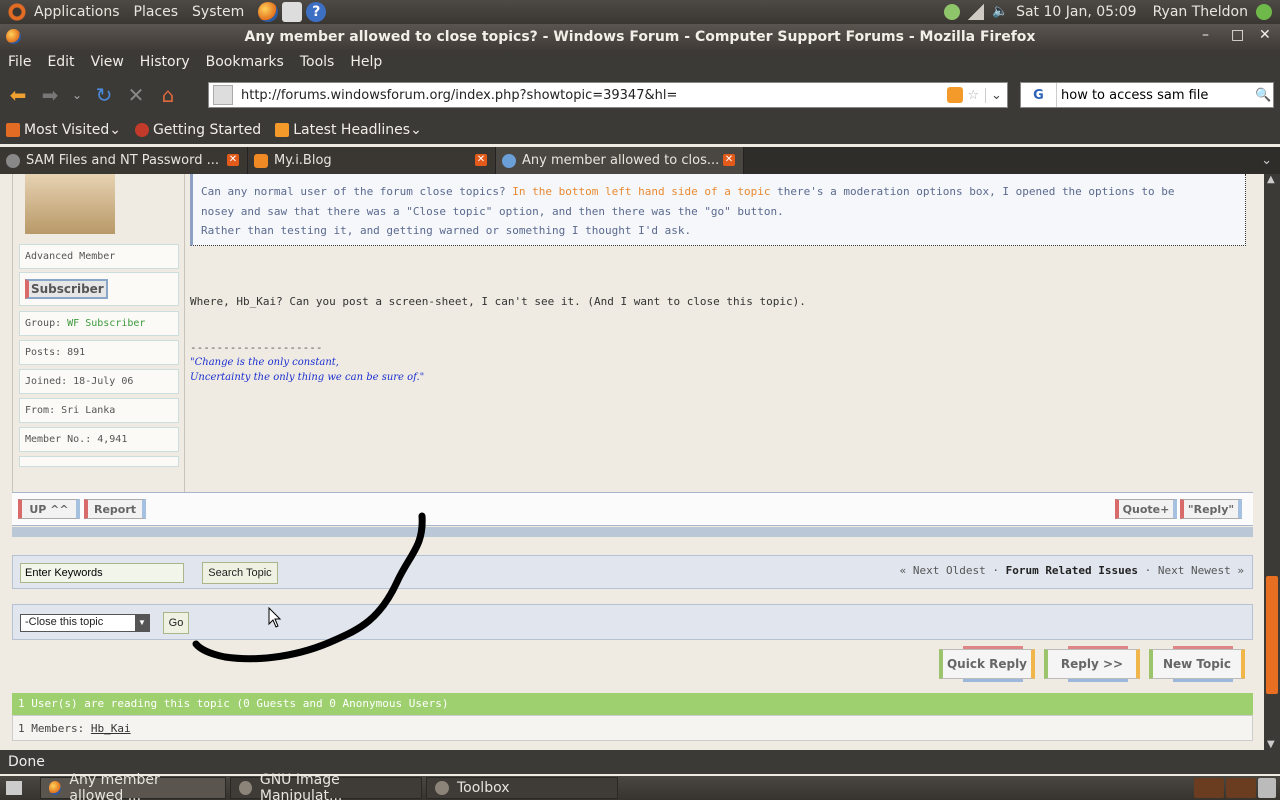 This screenshot has height=800, width=1280. I want to click on next-oldest-link: « Next Oldest, so click(943, 570).